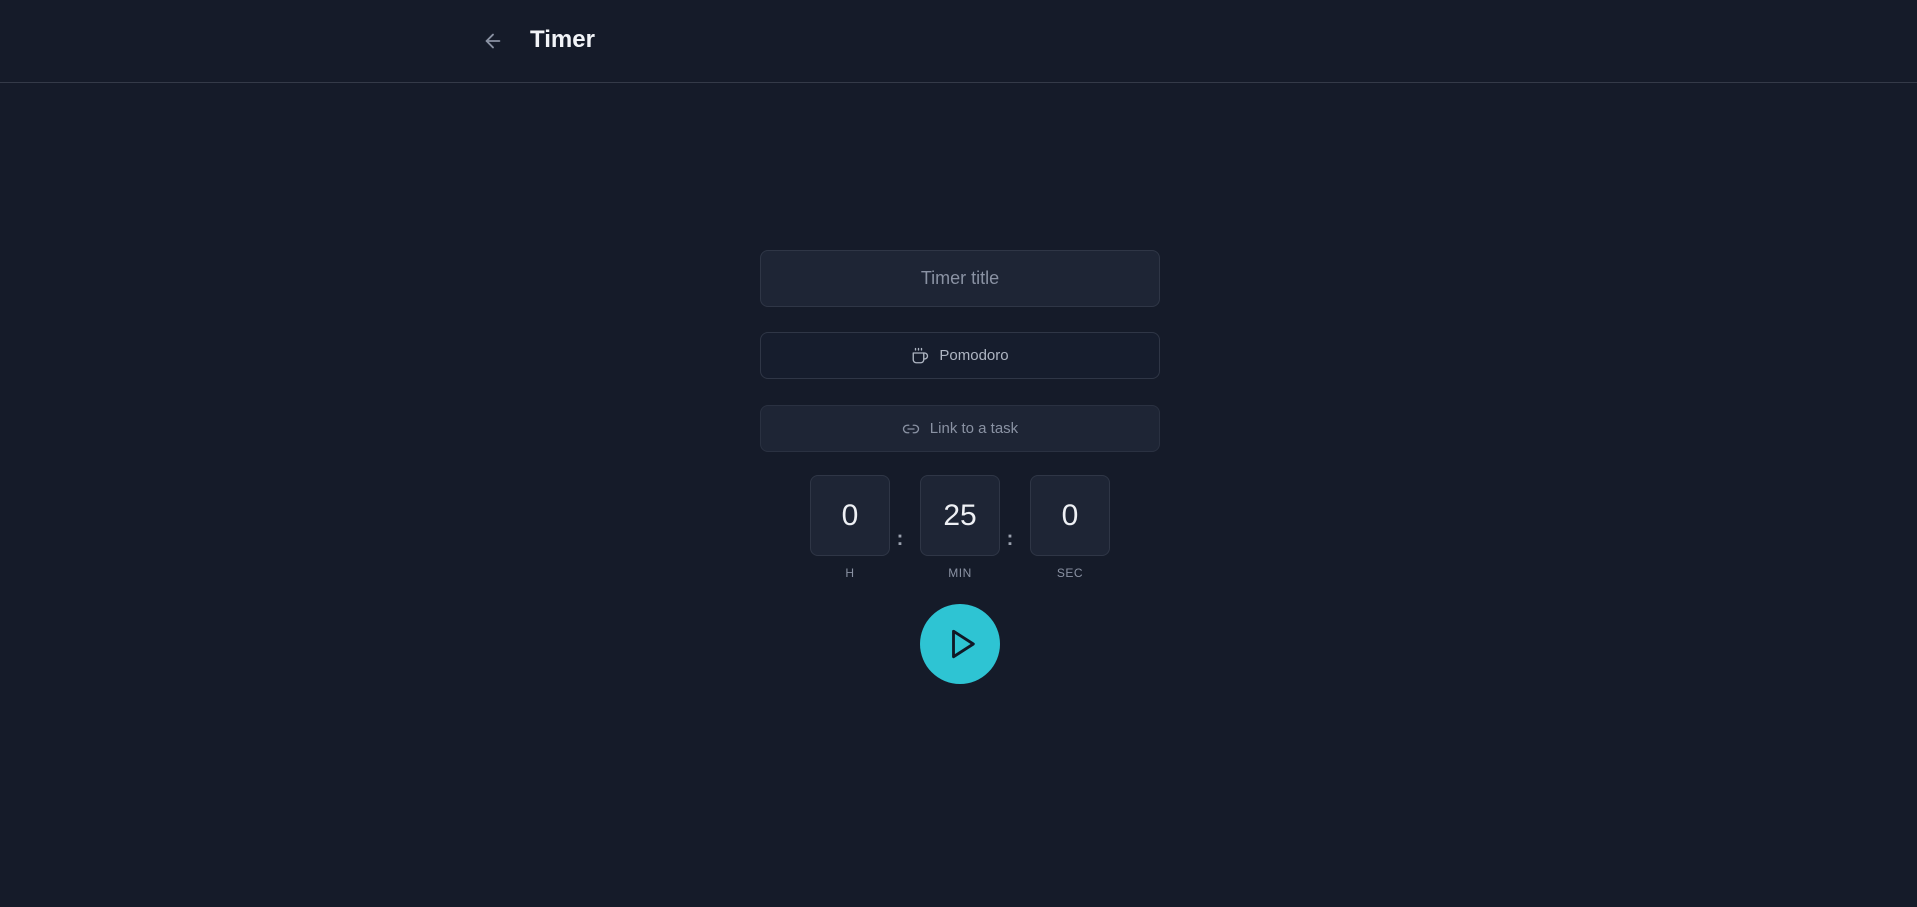  Describe the element at coordinates (960, 573) in the screenshot. I see `minutes-label: MIN` at that location.